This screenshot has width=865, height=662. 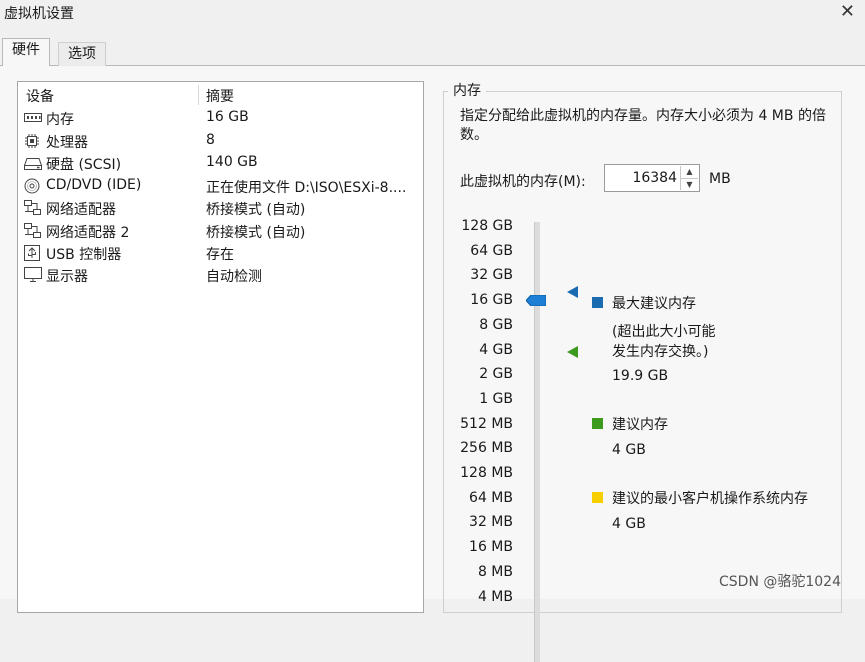 What do you see at coordinates (537, 442) in the screenshot?
I see `memory-slider-track` at bounding box center [537, 442].